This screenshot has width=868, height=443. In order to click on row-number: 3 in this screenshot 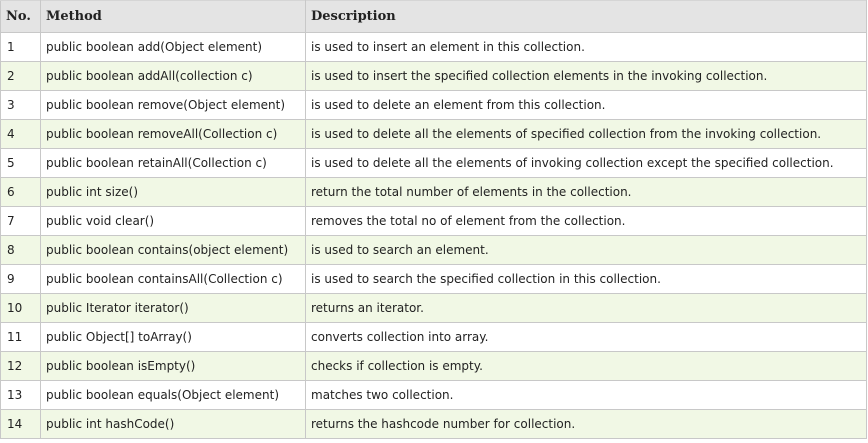, I will do `click(20, 105)`.